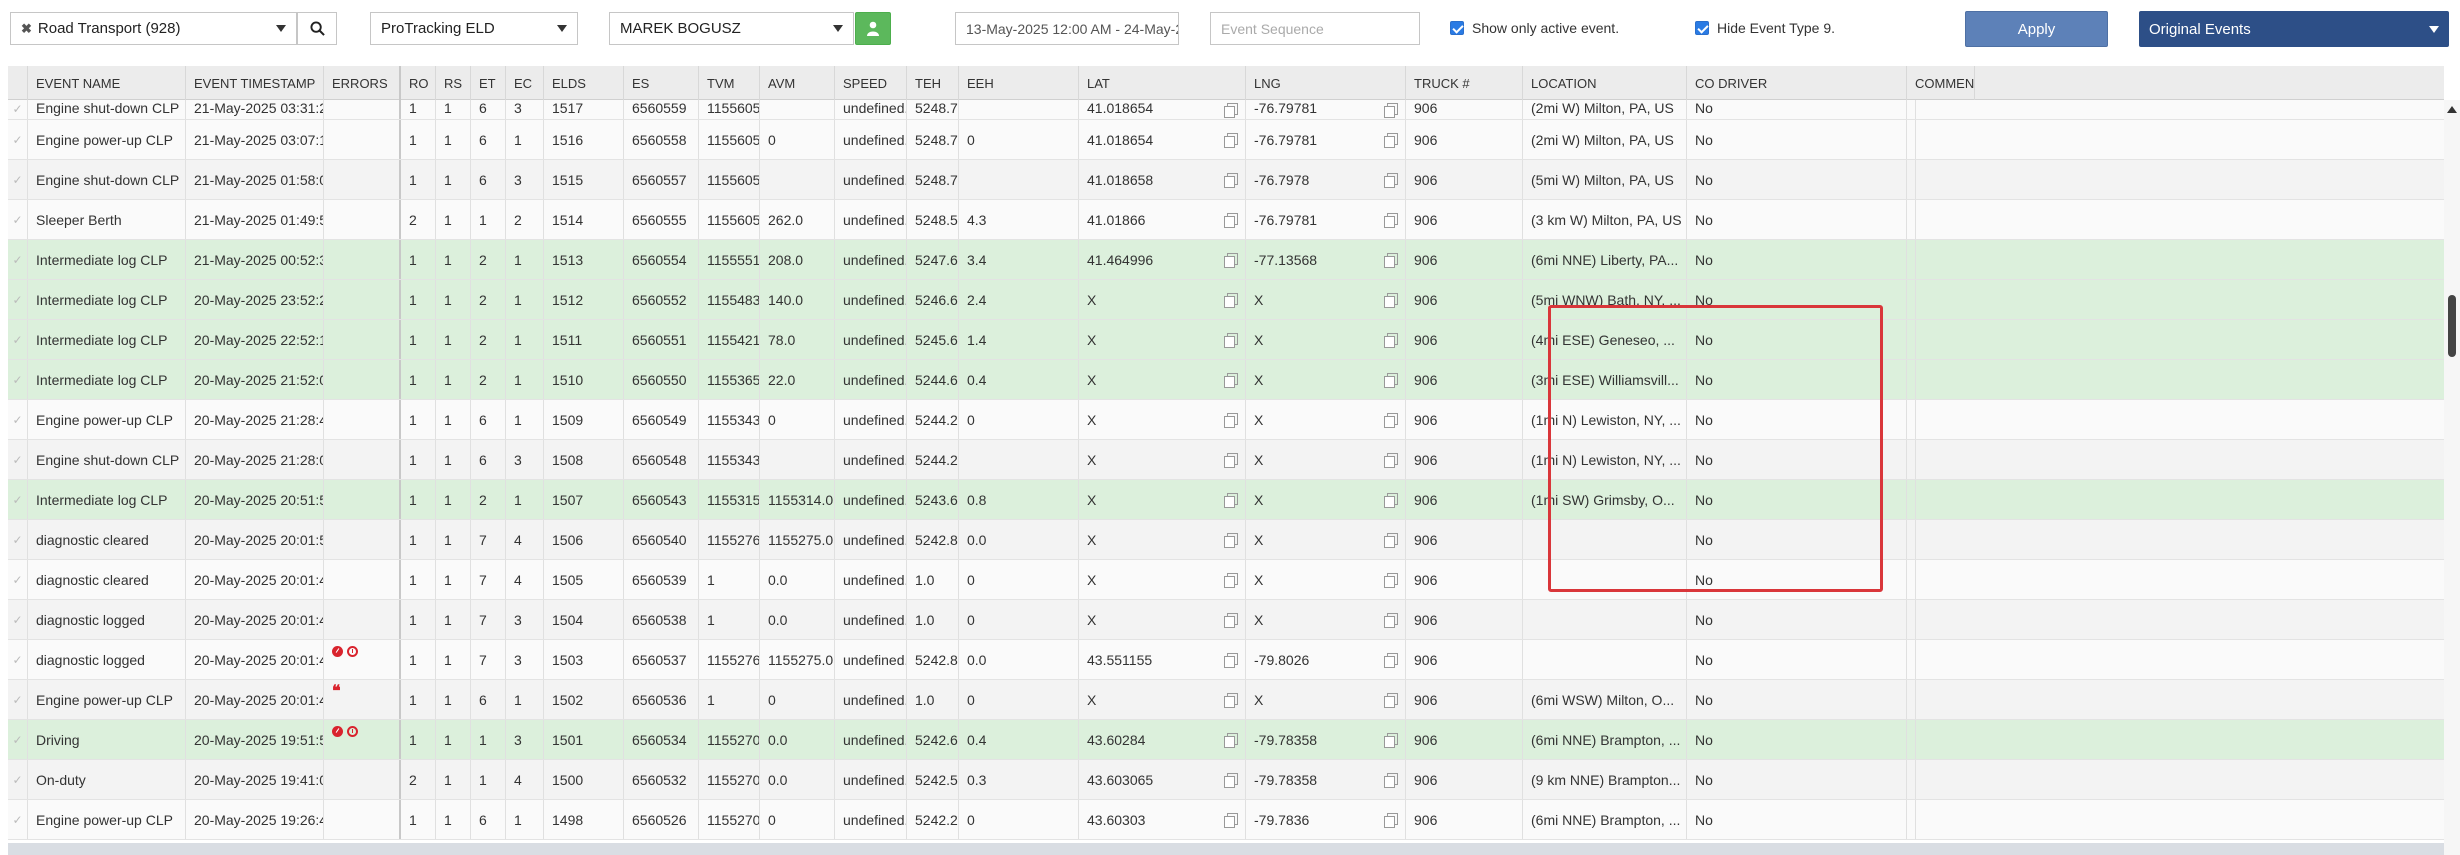 The width and height of the screenshot is (2460, 855). What do you see at coordinates (873, 28) in the screenshot?
I see `user-button` at bounding box center [873, 28].